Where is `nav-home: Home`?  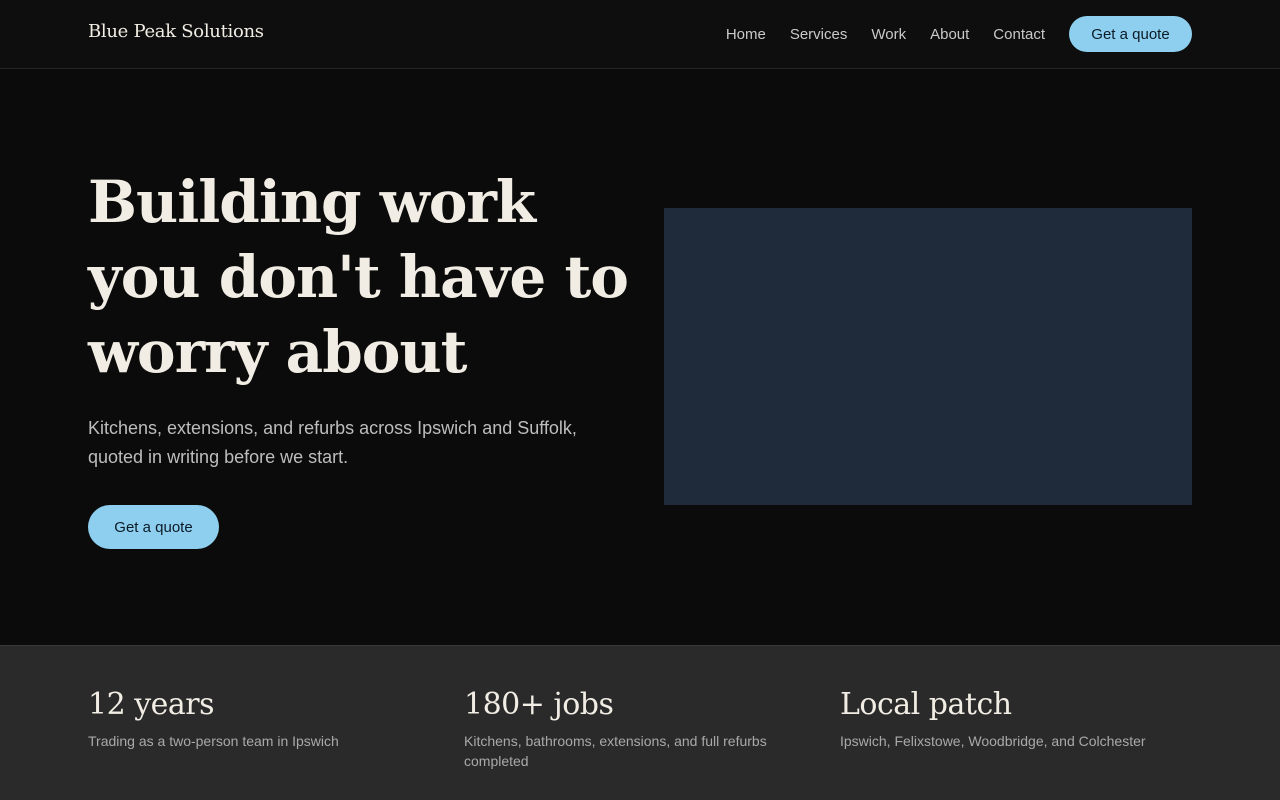 nav-home: Home is located at coordinates (746, 34).